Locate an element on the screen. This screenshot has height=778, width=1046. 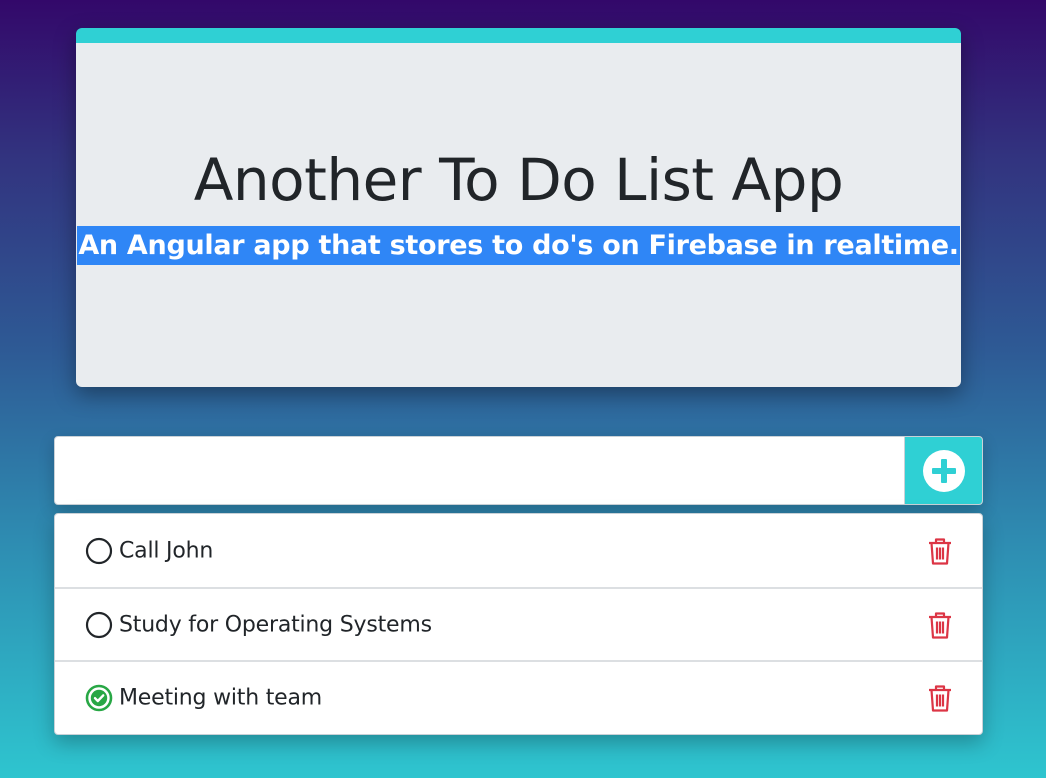
list-item: Meeting with team is located at coordinates (518, 696).